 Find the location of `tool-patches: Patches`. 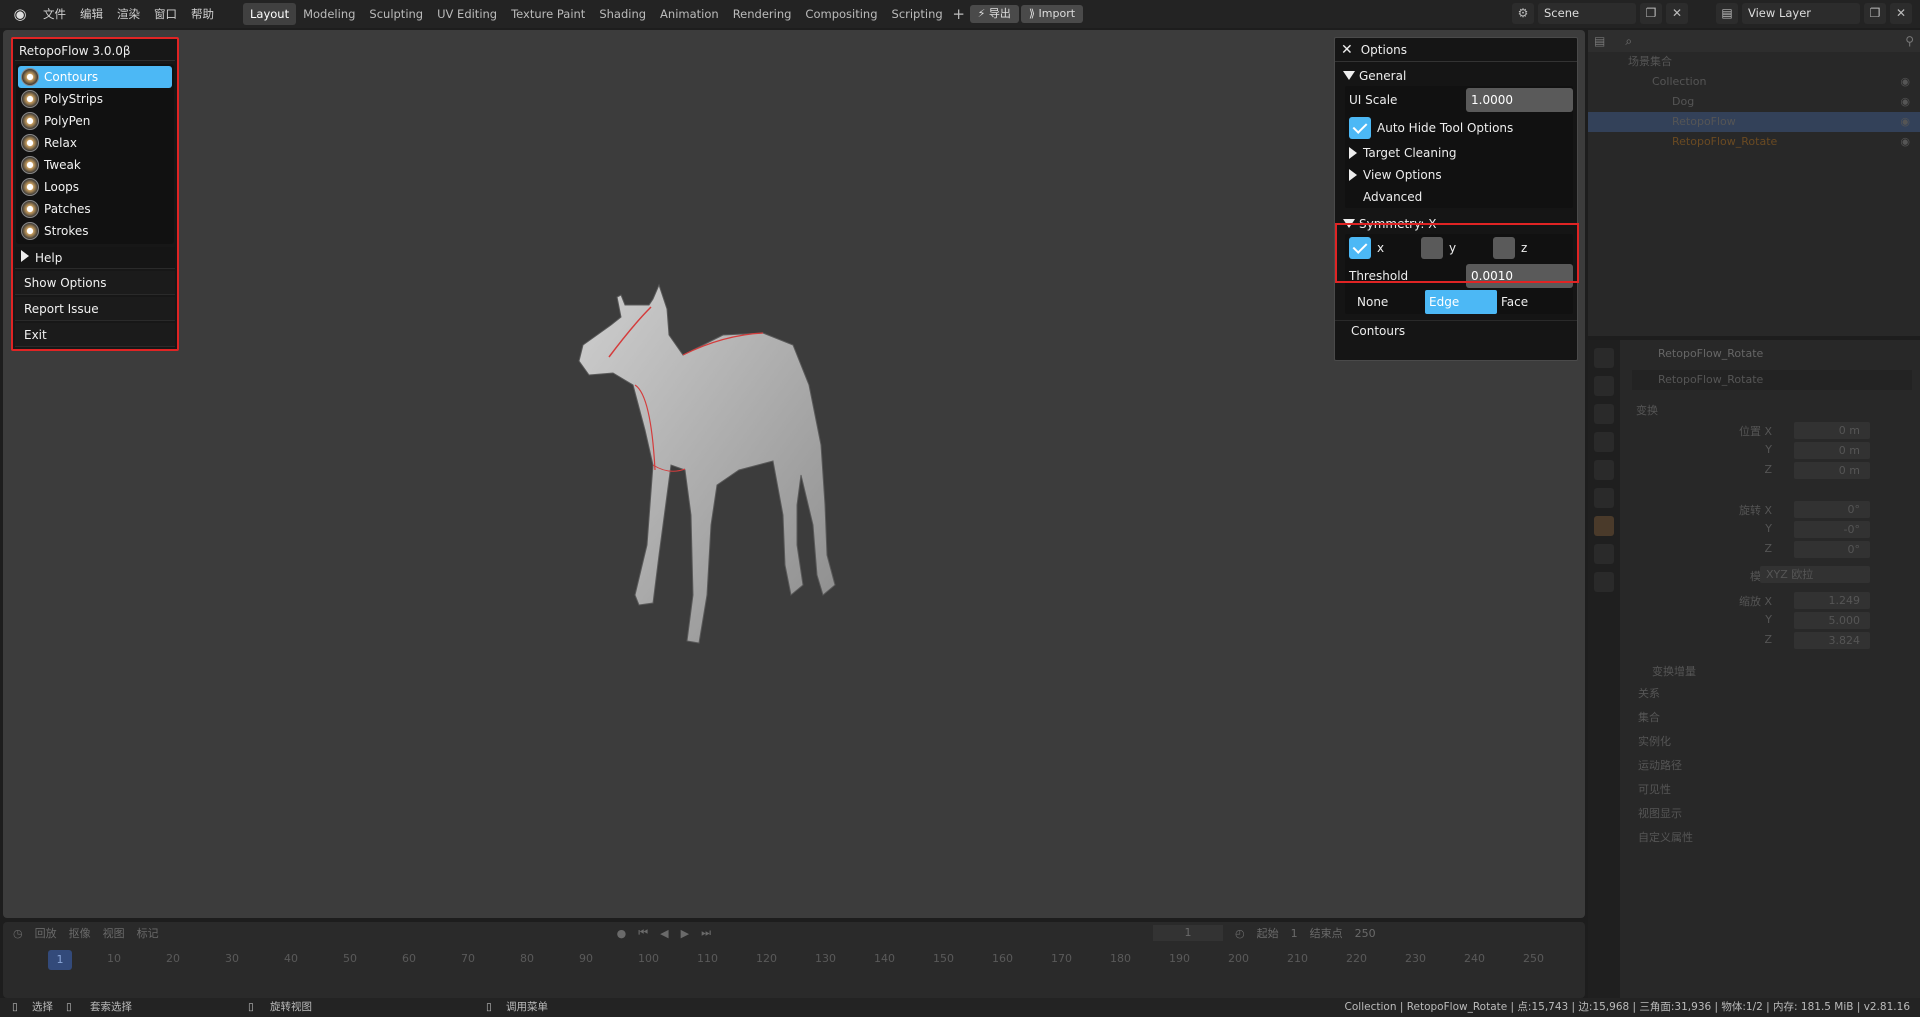

tool-patches: Patches is located at coordinates (95, 209).